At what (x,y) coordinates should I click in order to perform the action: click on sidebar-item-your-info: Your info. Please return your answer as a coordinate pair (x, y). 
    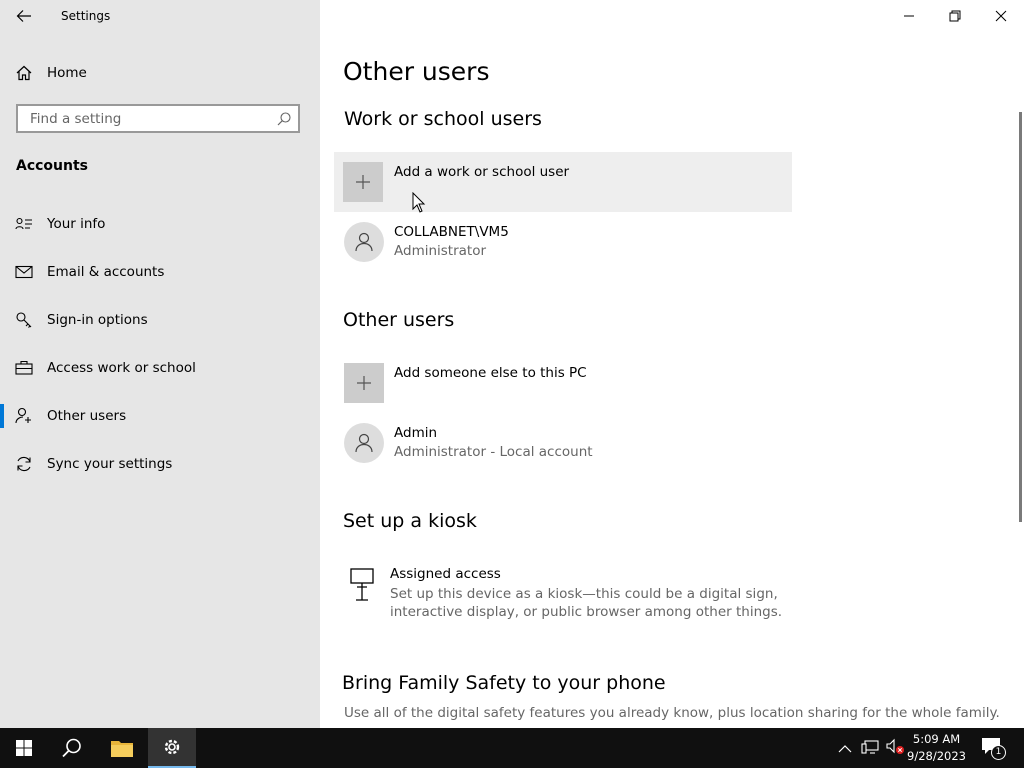
    Looking at the image, I should click on (160, 224).